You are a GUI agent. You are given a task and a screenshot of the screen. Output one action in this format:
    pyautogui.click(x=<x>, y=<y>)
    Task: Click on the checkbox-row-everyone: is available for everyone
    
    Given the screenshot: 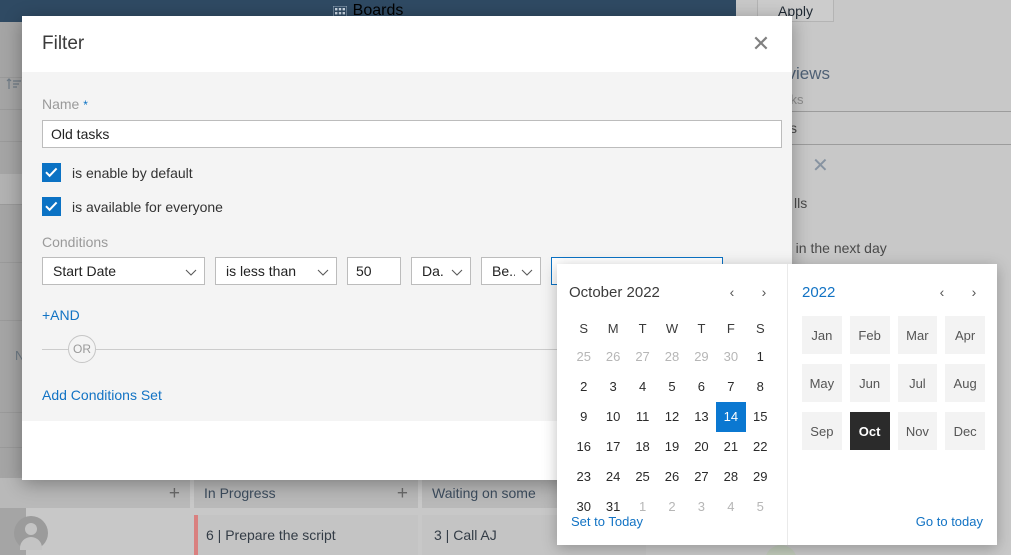 What is the action you would take?
    pyautogui.click(x=407, y=206)
    